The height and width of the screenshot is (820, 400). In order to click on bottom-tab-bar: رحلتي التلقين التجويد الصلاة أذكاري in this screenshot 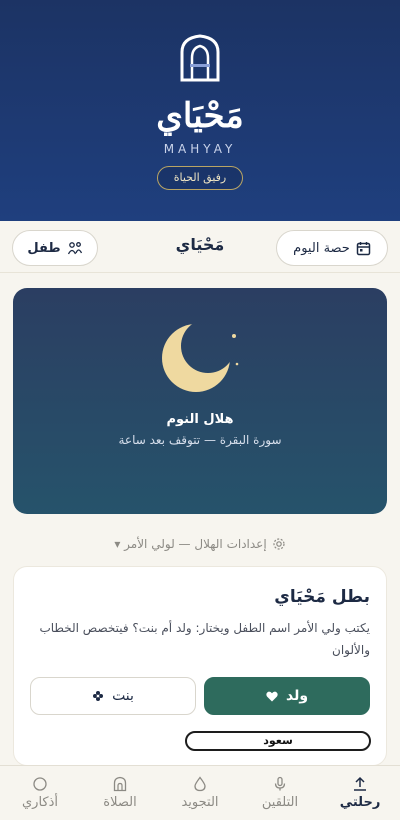, I will do `click(200, 792)`.